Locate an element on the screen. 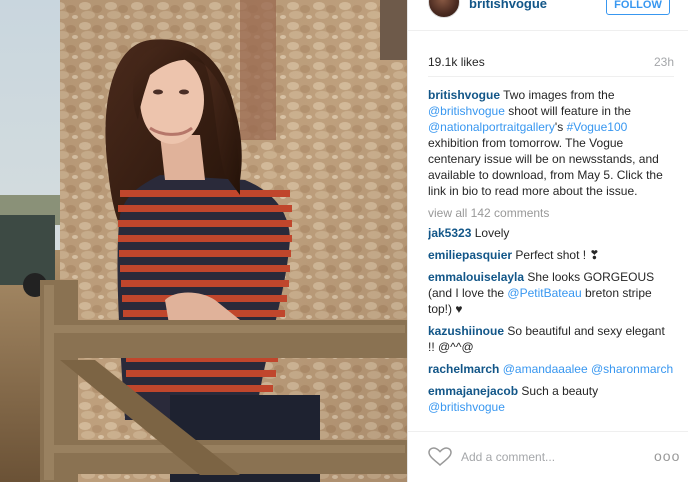 This screenshot has width=688, height=483. post-meta: 19.1k likes 23h is located at coordinates (551, 63).